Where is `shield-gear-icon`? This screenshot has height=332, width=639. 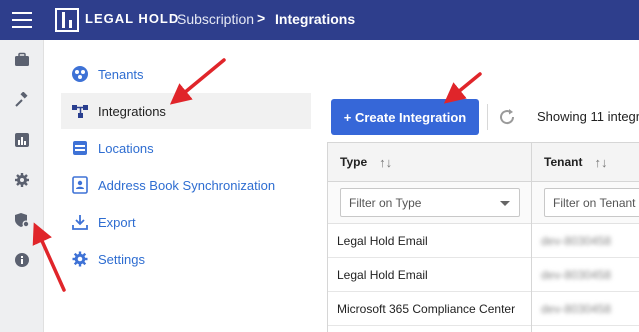
shield-gear-icon is located at coordinates (22, 220).